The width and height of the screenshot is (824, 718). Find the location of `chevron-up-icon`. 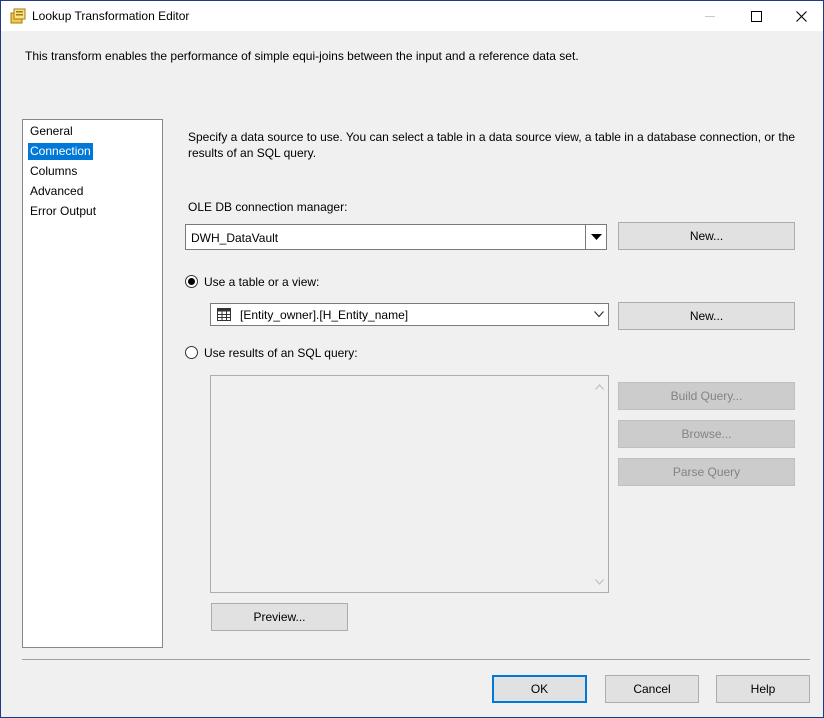

chevron-up-icon is located at coordinates (599, 386).